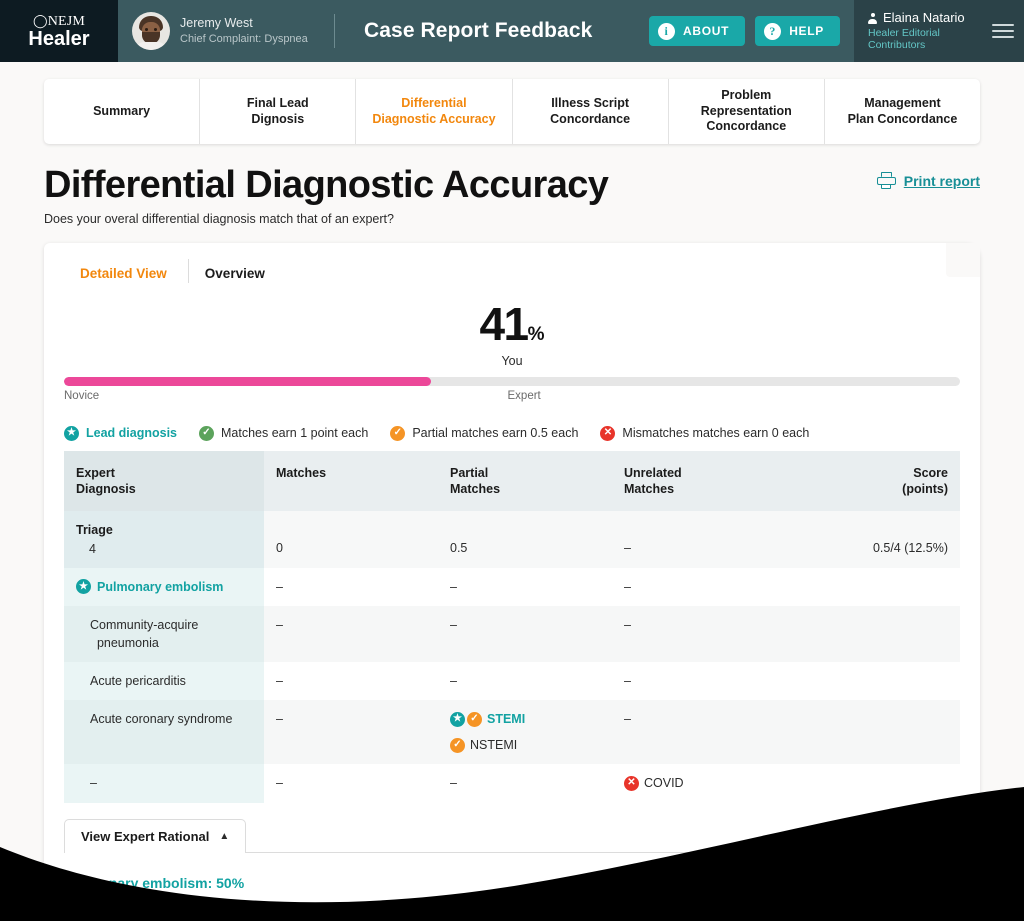 Image resolution: width=1024 pixels, height=921 pixels. I want to click on score-value: 41, so click(504, 323).